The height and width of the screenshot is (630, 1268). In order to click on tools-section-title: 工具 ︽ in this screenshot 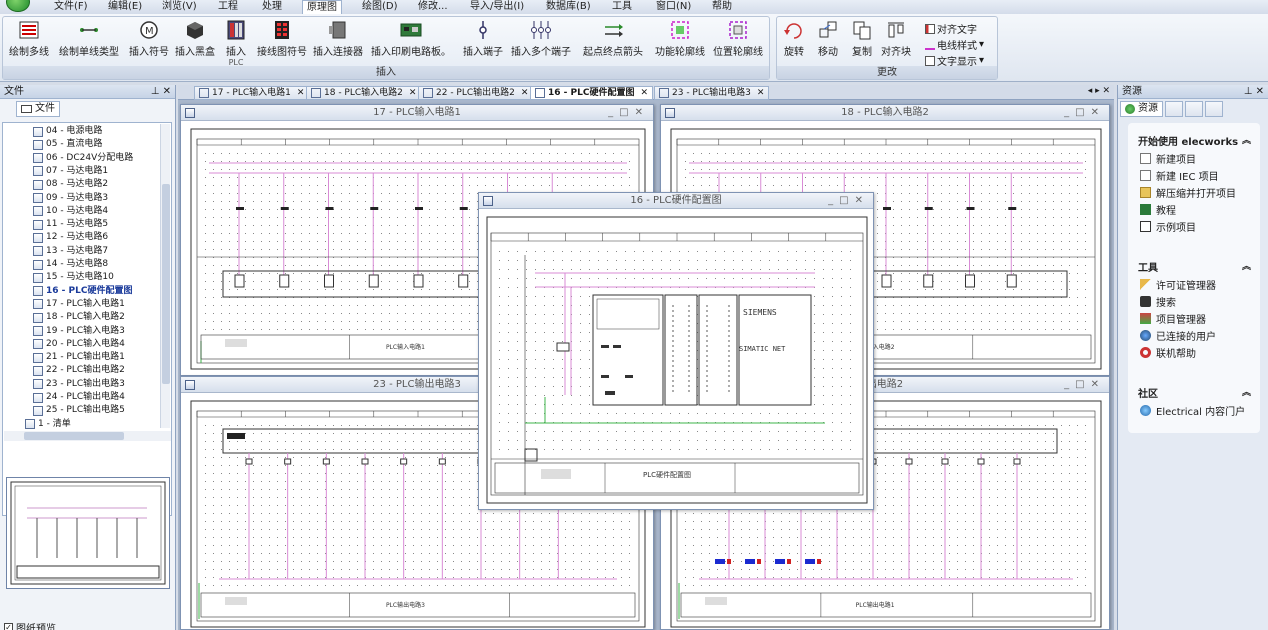, I will do `click(1194, 266)`.